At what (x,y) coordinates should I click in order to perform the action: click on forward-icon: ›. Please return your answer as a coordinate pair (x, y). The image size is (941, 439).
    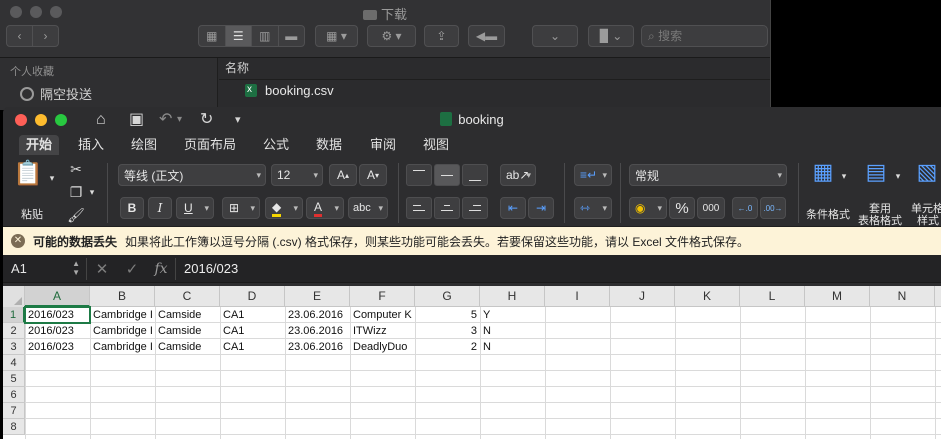
    Looking at the image, I should click on (45, 36).